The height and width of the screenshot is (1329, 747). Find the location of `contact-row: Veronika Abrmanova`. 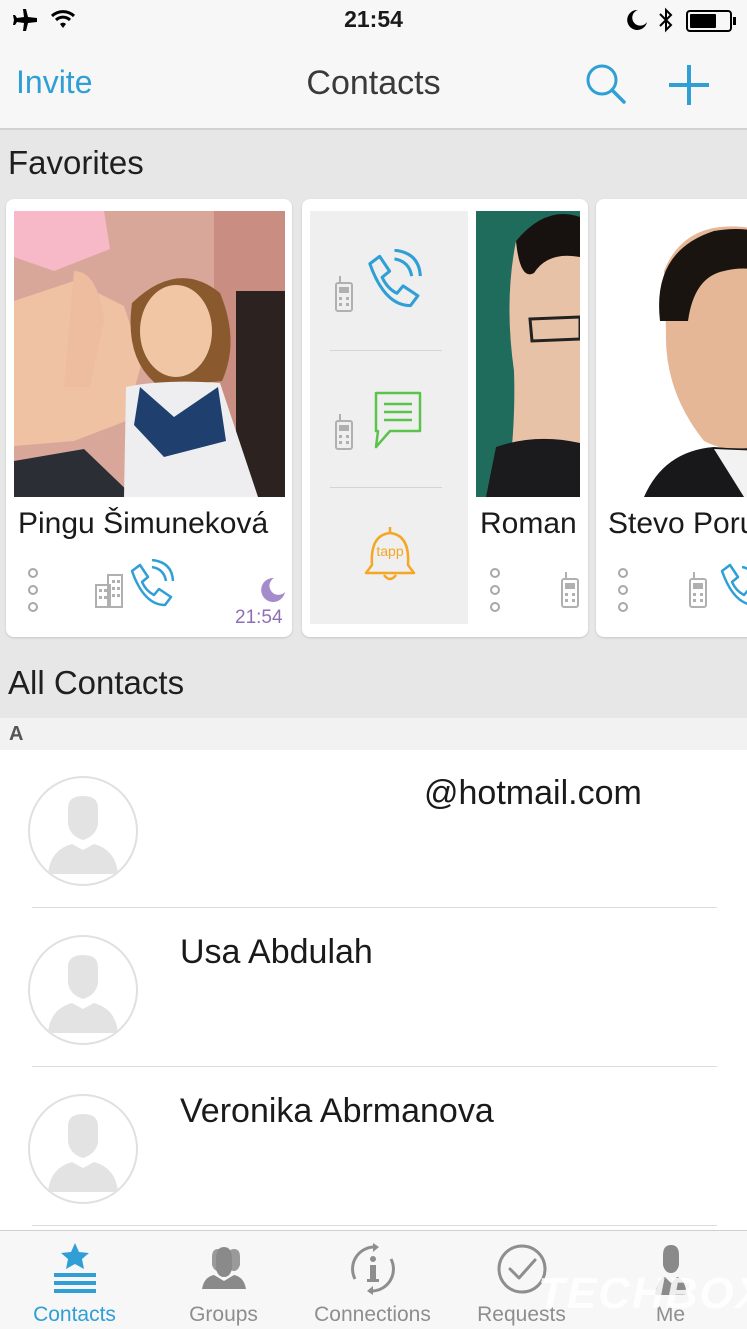

contact-row: Veronika Abrmanova is located at coordinates (373, 1147).